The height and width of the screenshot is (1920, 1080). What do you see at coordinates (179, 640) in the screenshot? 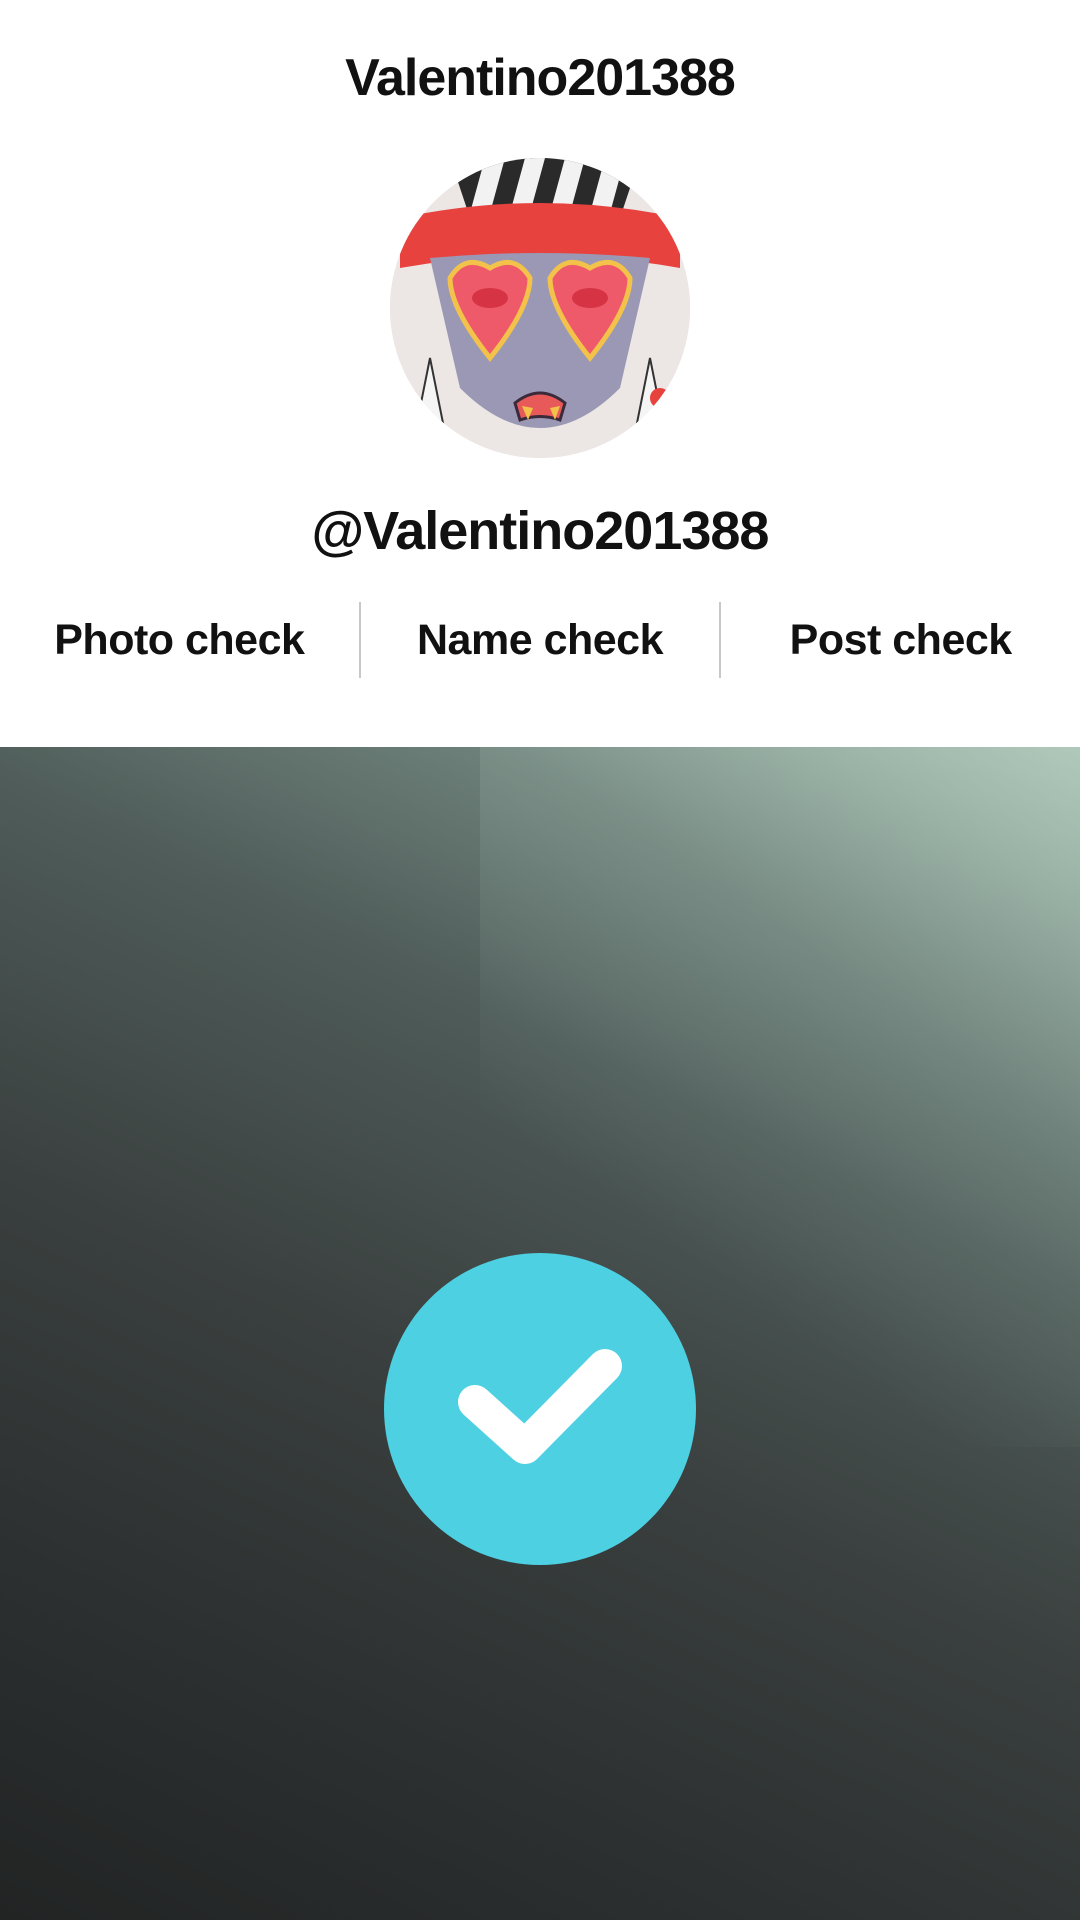
I see `tab-photo-check: Photo check` at bounding box center [179, 640].